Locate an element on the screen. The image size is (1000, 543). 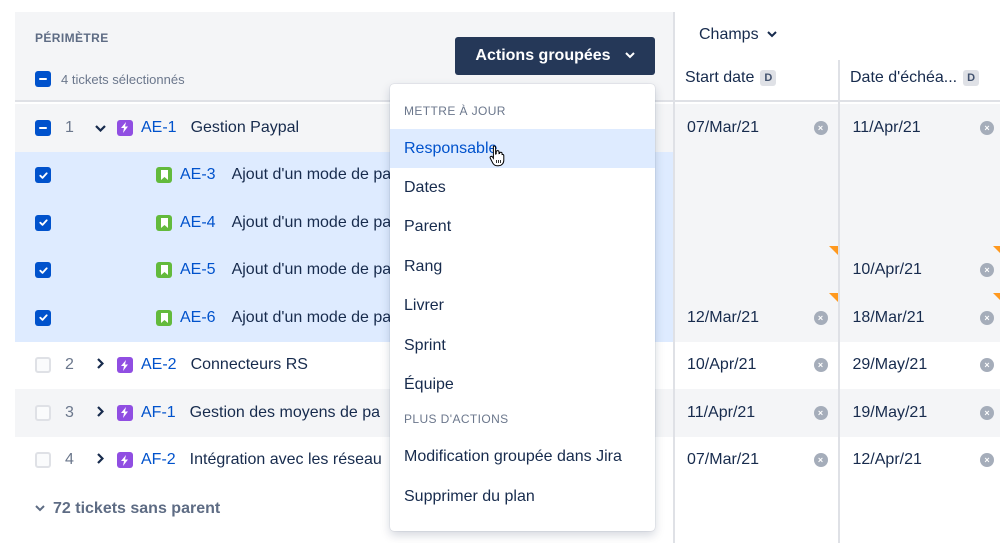
due-date-cell: 29/May/21 × is located at coordinates (920, 366).